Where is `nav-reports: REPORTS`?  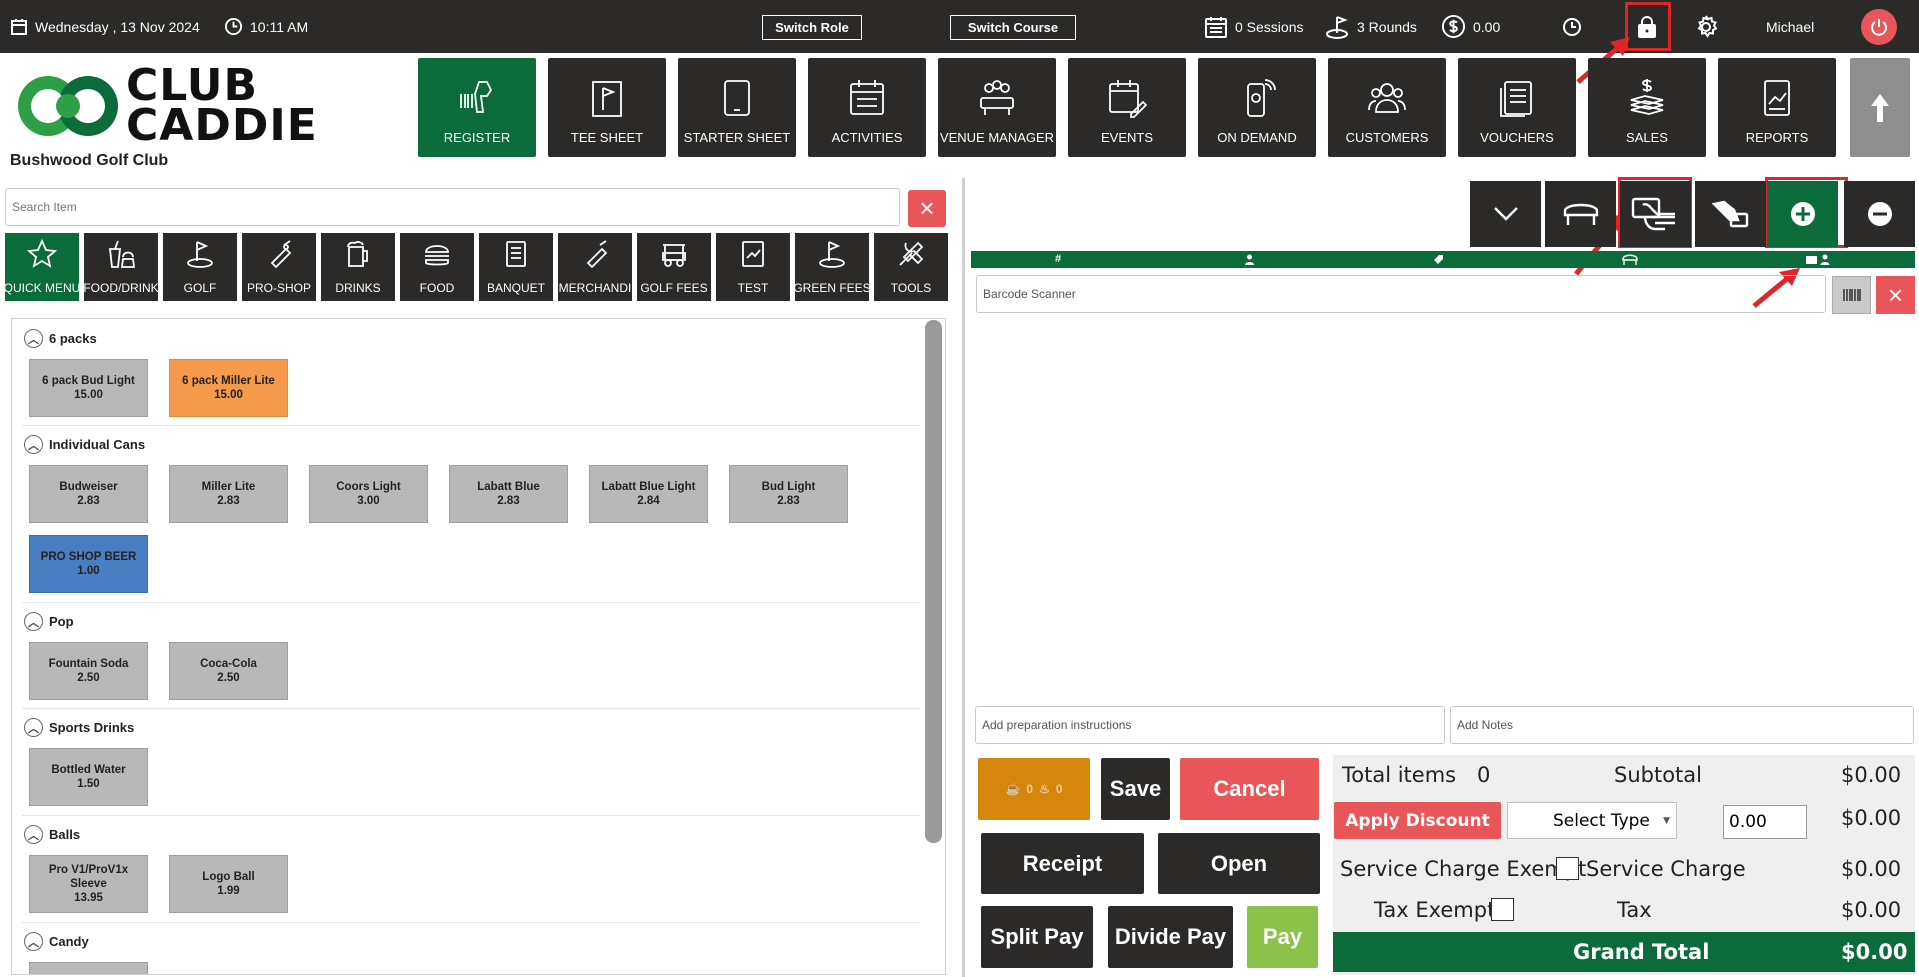
nav-reports: REPORTS is located at coordinates (1777, 107).